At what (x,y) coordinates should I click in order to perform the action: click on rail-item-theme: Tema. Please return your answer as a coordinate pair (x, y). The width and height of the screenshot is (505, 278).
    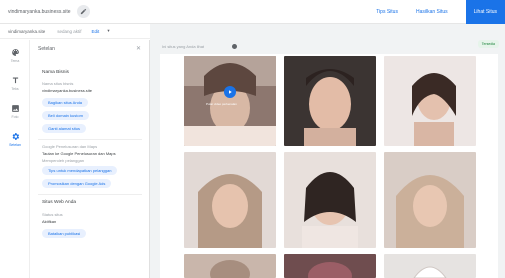
    Looking at the image, I should click on (15, 55).